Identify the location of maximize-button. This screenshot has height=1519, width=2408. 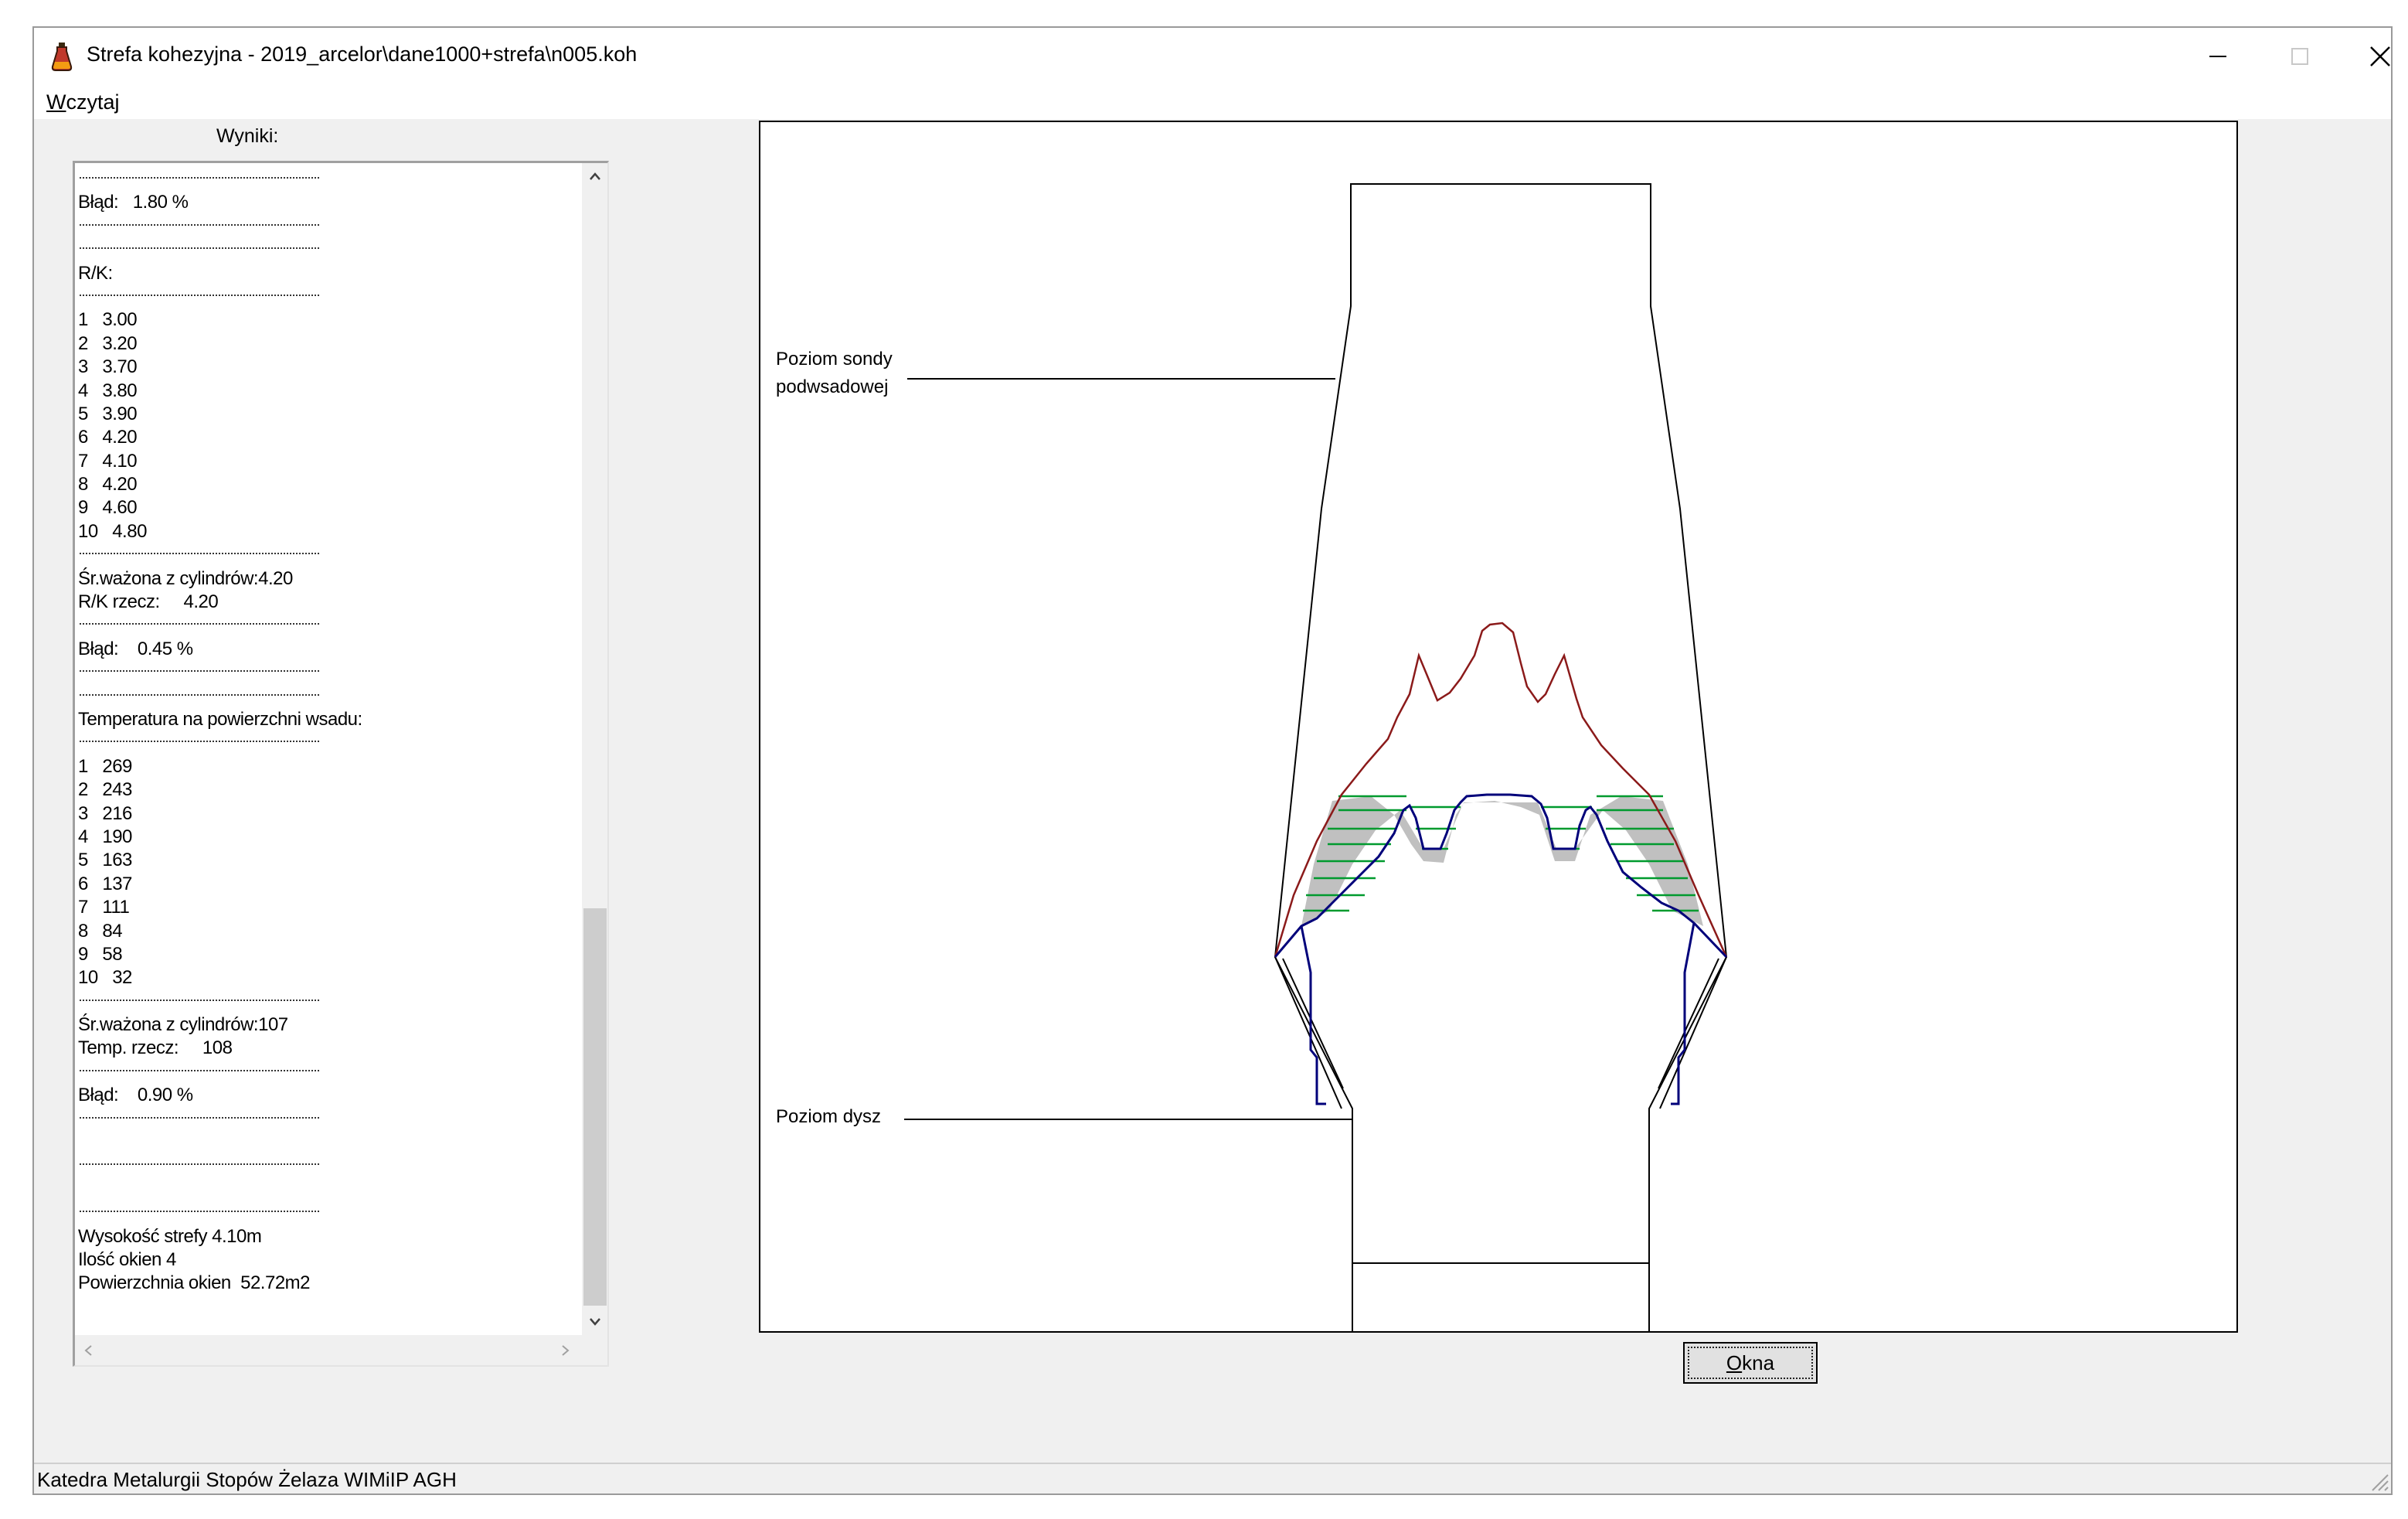
(2300, 56).